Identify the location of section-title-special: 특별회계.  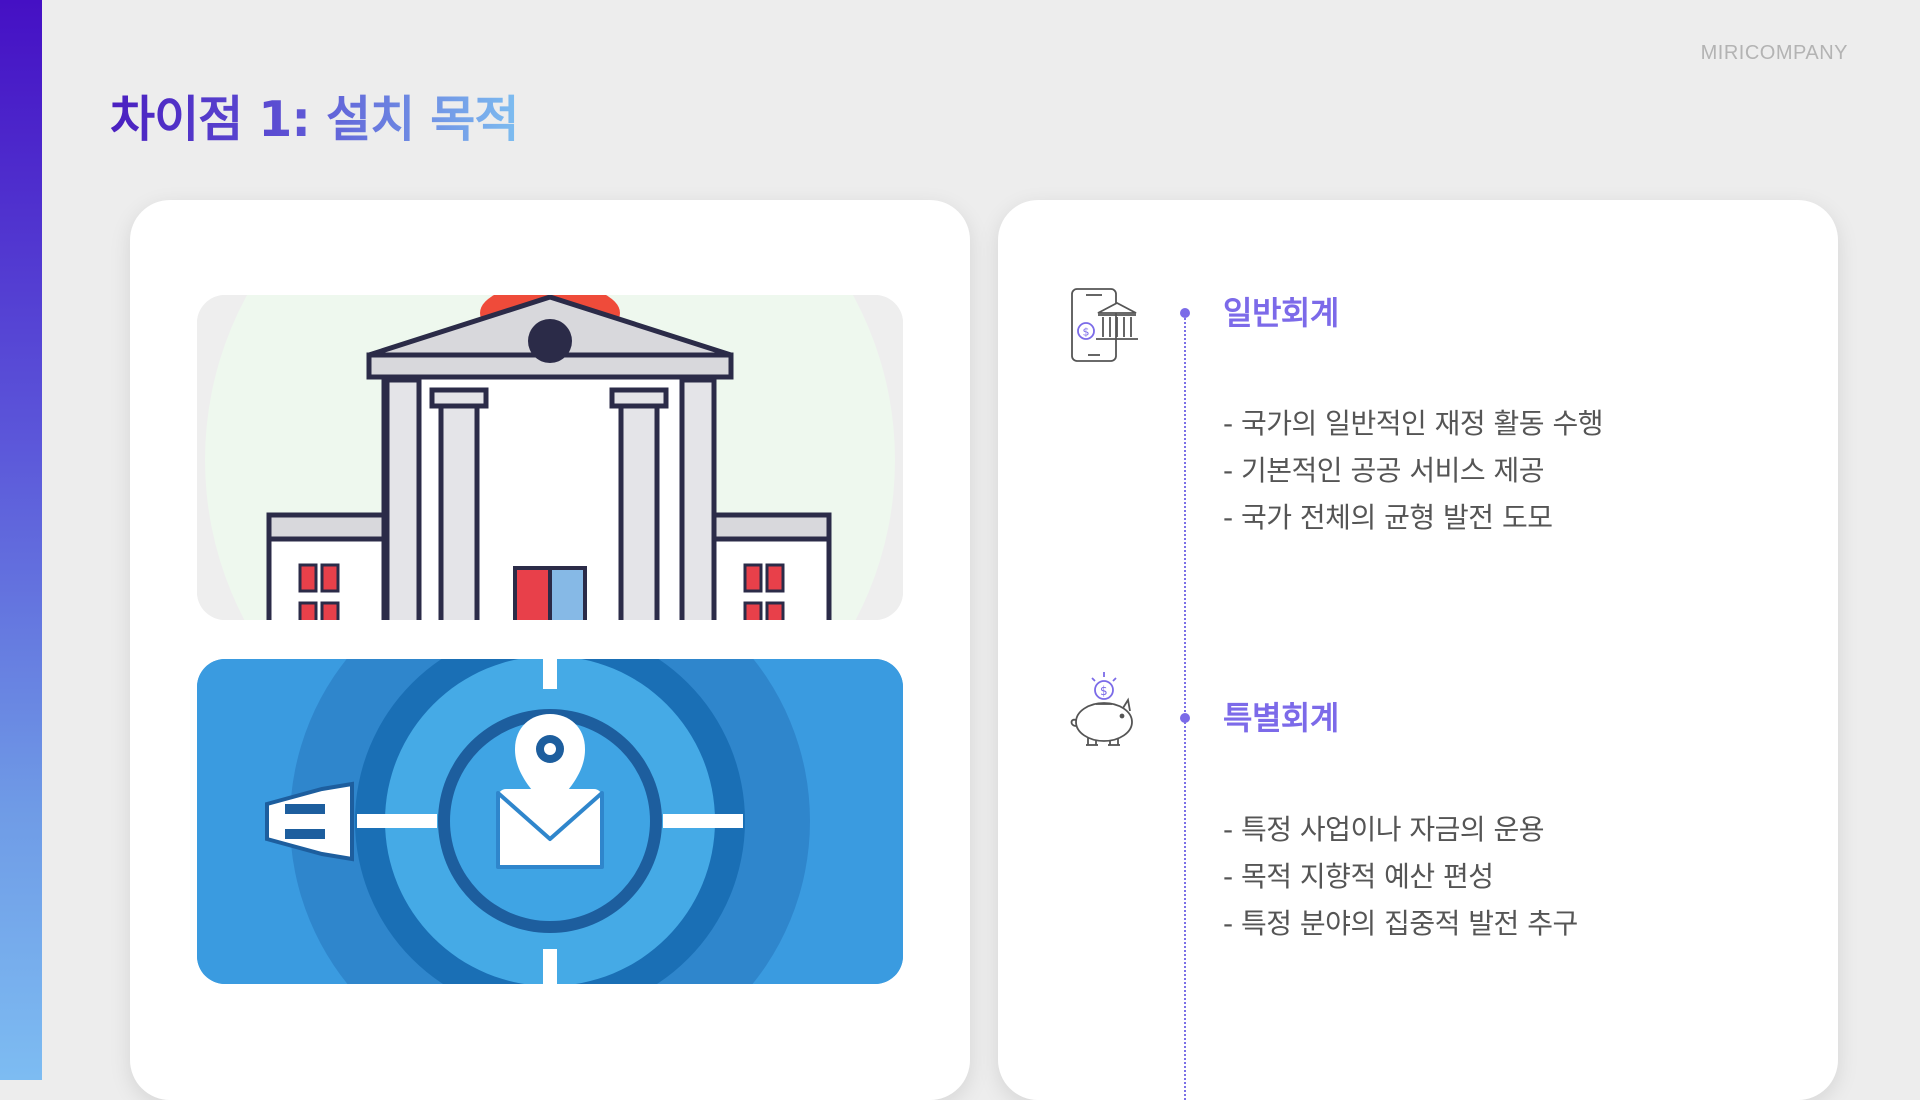
(1281, 718).